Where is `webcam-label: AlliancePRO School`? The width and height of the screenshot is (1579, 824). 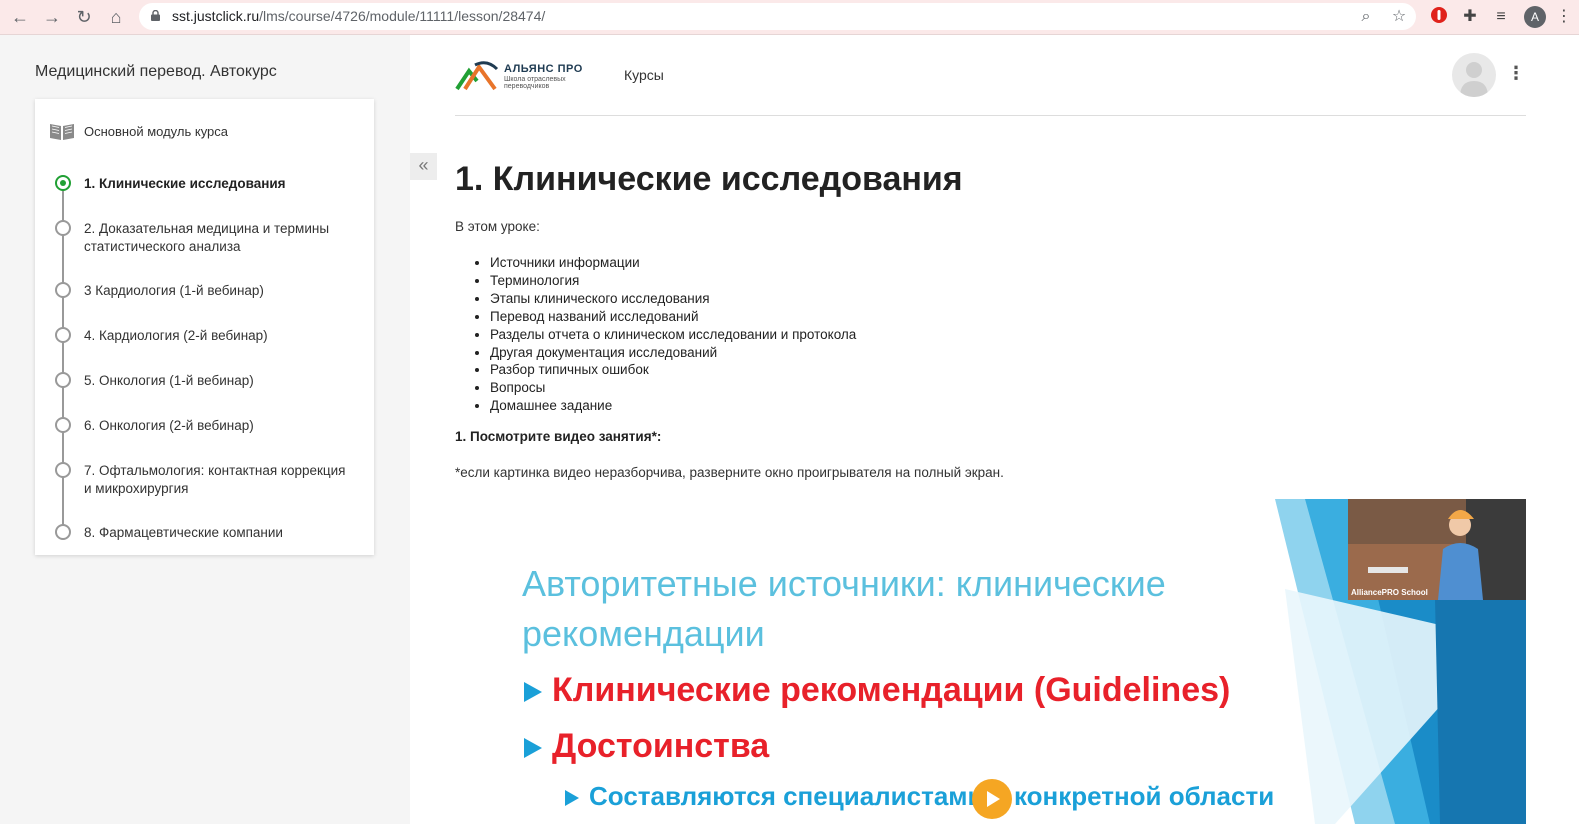 webcam-label: AlliancePRO School is located at coordinates (1389, 592).